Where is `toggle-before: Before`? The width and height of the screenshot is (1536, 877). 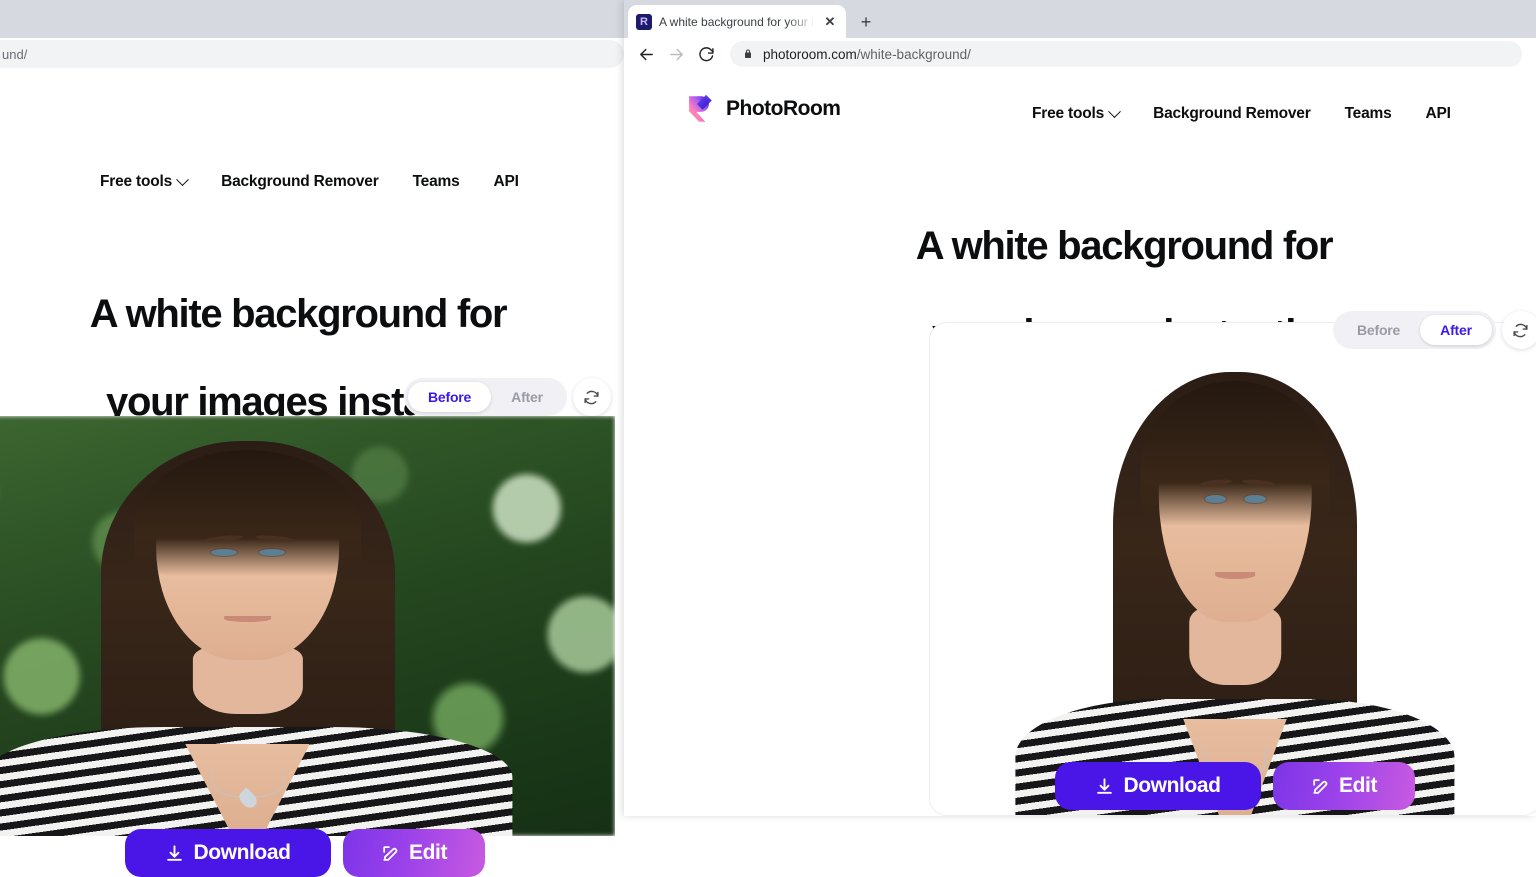 toggle-before: Before is located at coordinates (1378, 330).